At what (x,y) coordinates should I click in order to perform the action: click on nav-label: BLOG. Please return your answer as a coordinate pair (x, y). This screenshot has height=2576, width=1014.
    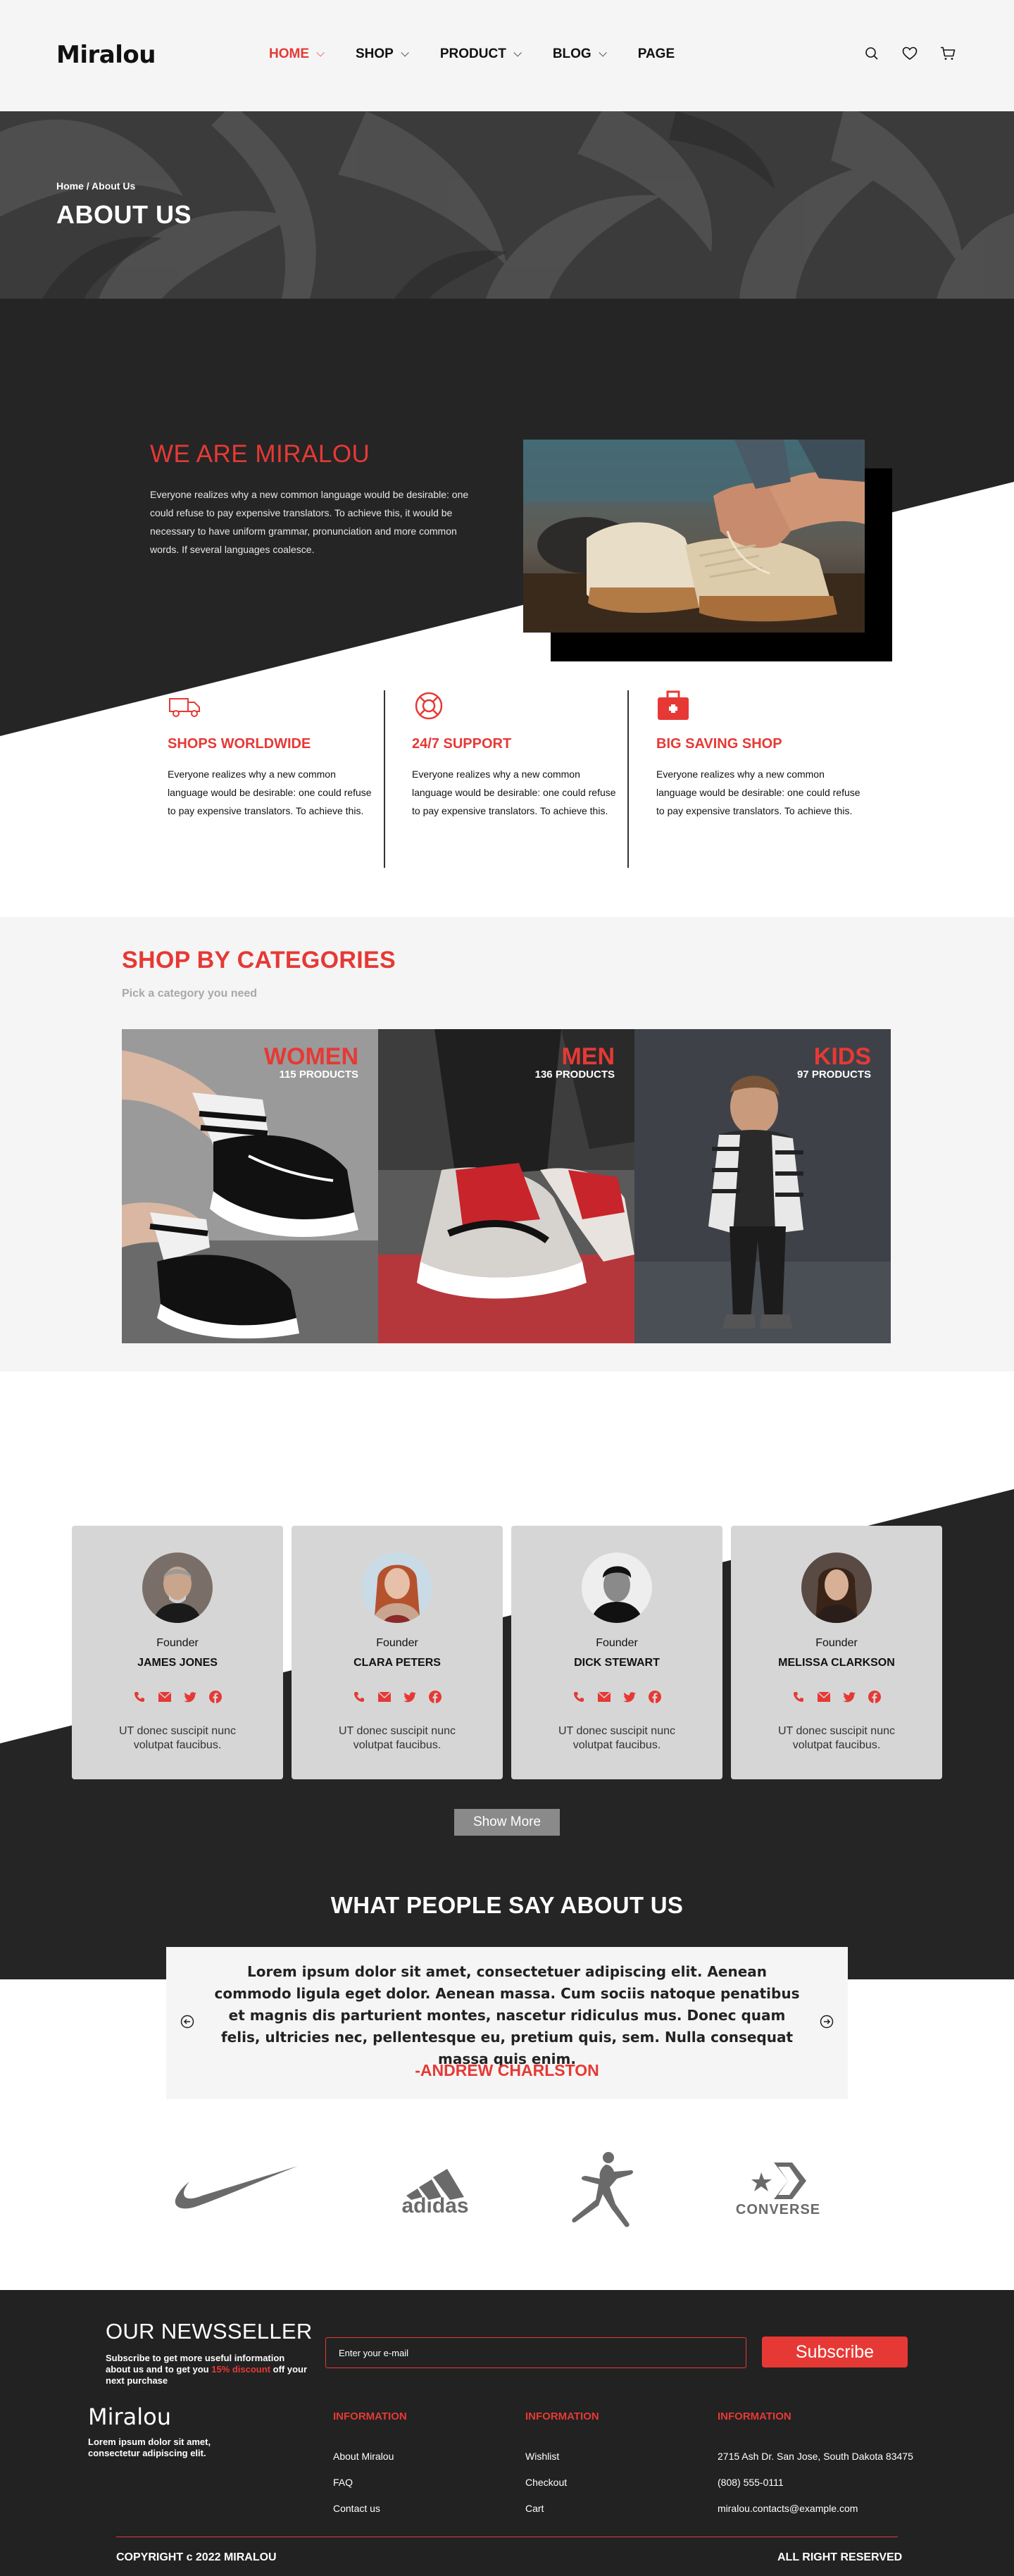
    Looking at the image, I should click on (572, 53).